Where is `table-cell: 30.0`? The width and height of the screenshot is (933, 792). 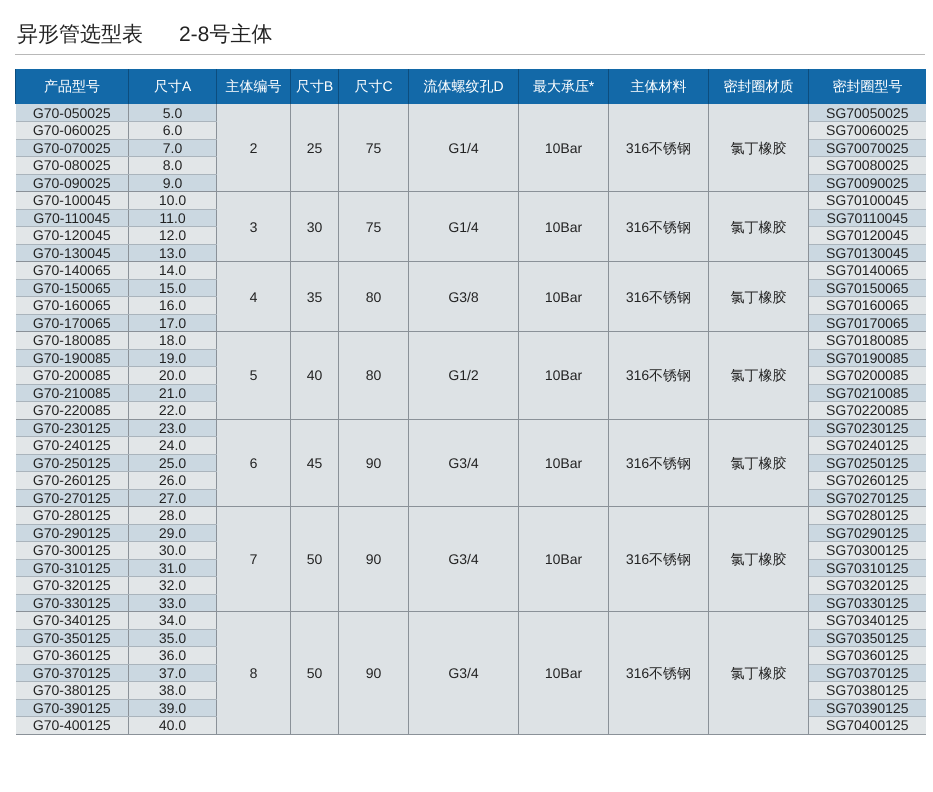
table-cell: 30.0 is located at coordinates (172, 550).